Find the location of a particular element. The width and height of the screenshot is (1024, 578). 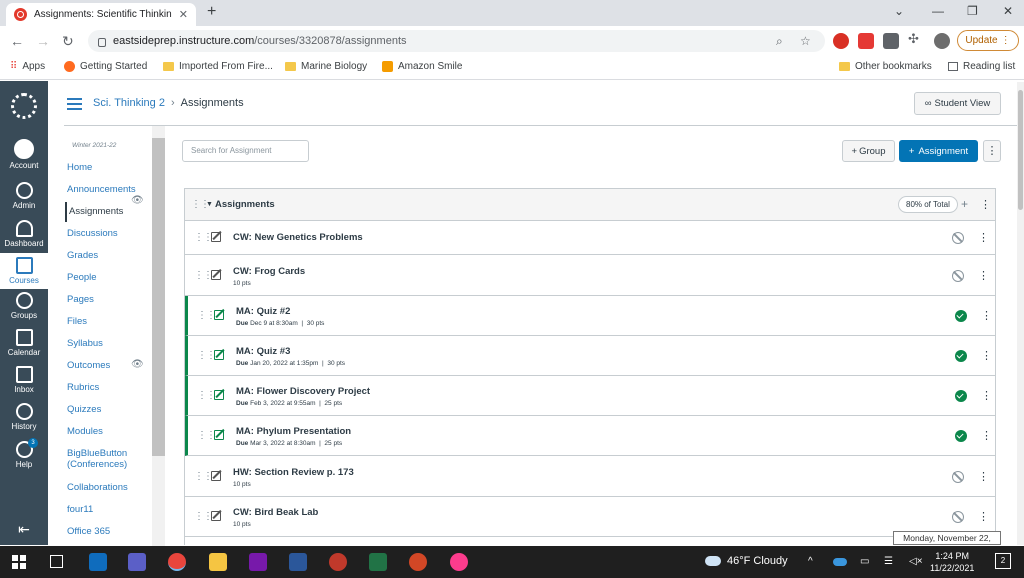

excel-icon is located at coordinates (378, 562).